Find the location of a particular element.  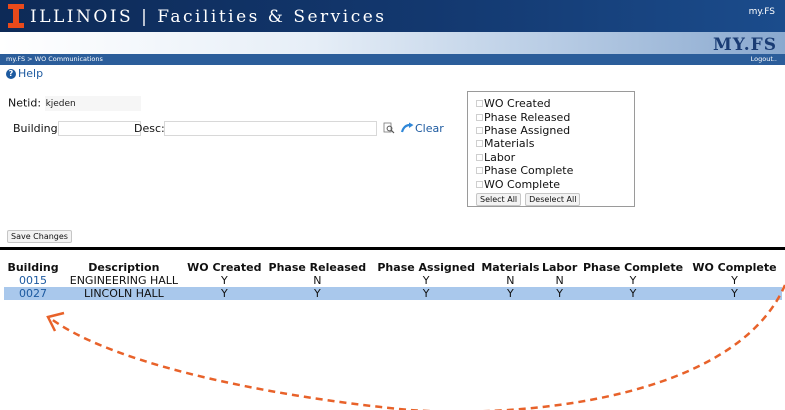

table-row: 0027 LINCOLN HALL Y Y Y Y Y Y Y is located at coordinates (393, 293).